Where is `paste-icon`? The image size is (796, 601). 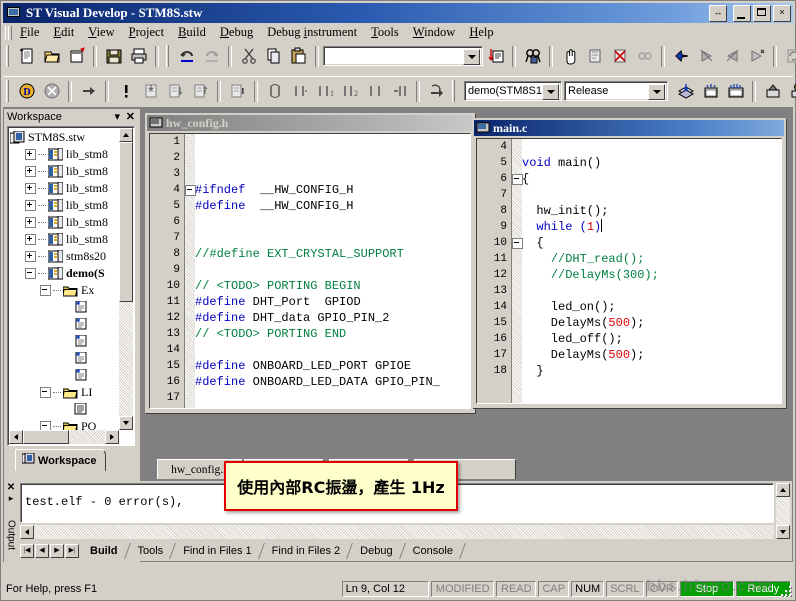 paste-icon is located at coordinates (298, 56).